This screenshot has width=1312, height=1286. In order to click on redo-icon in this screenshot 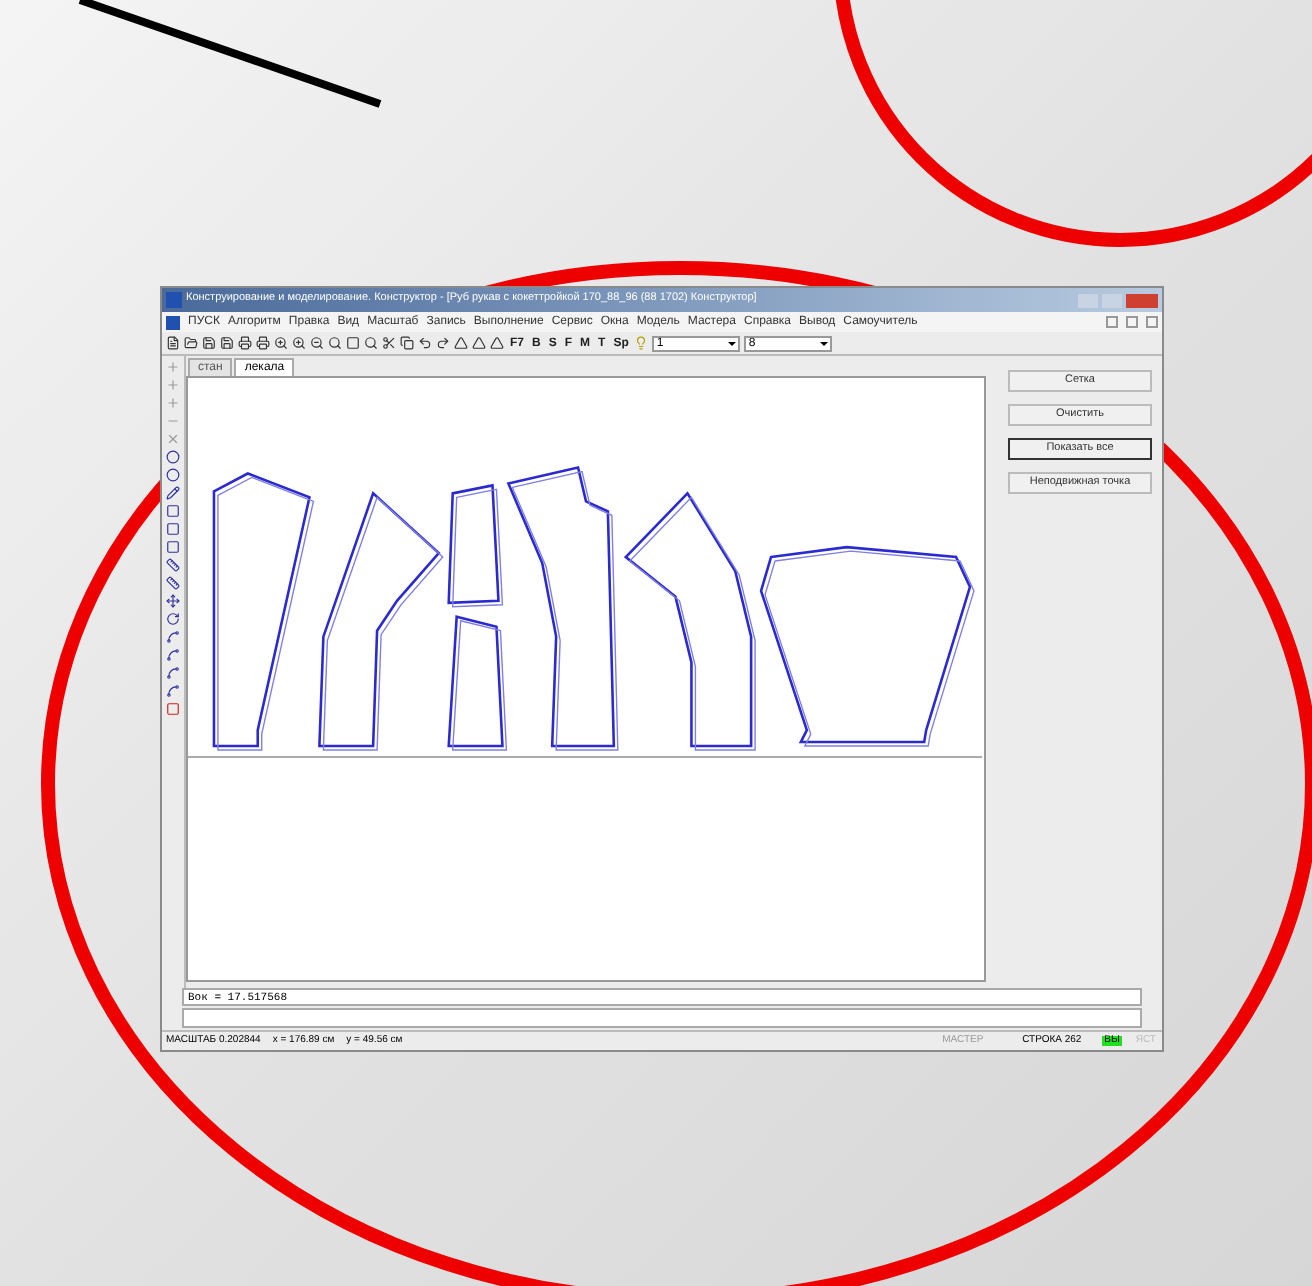, I will do `click(443, 343)`.